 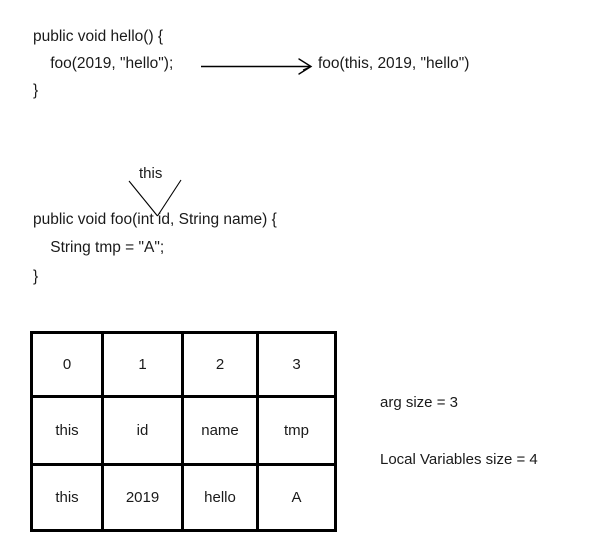 What do you see at coordinates (36, 276) in the screenshot?
I see `callee-code-line-3: }` at bounding box center [36, 276].